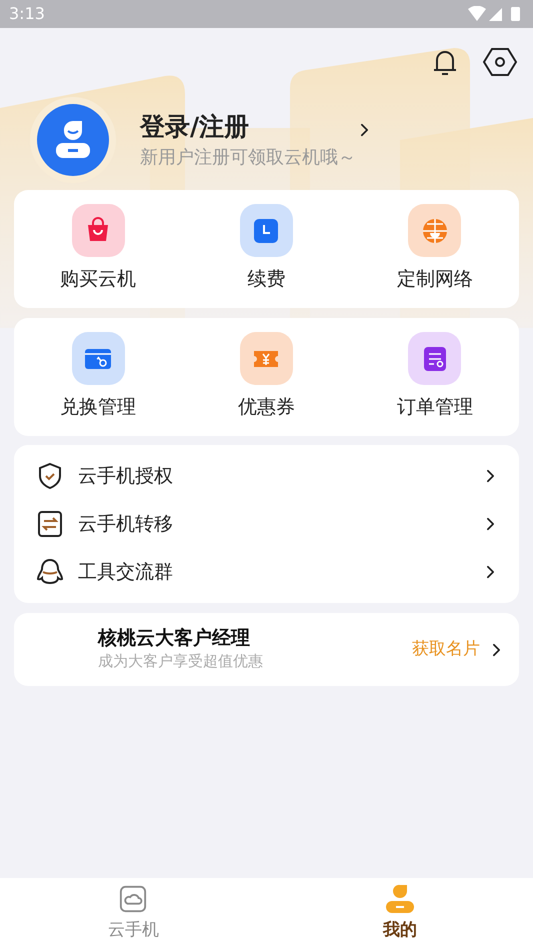 Image resolution: width=533 pixels, height=948 pixels. I want to click on person-icon, so click(399, 899).